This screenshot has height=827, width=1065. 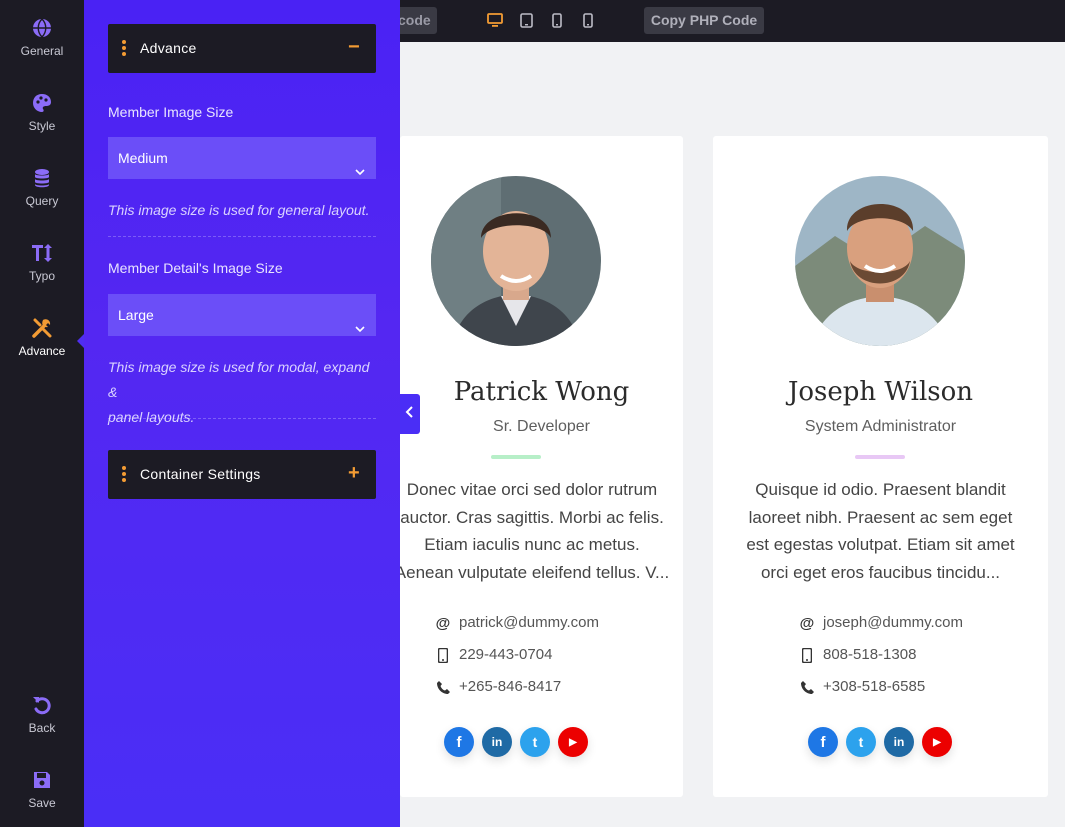 What do you see at coordinates (532, 489) in the screenshot?
I see `bio-line: Donec vitae orci sed dolor rutrum` at bounding box center [532, 489].